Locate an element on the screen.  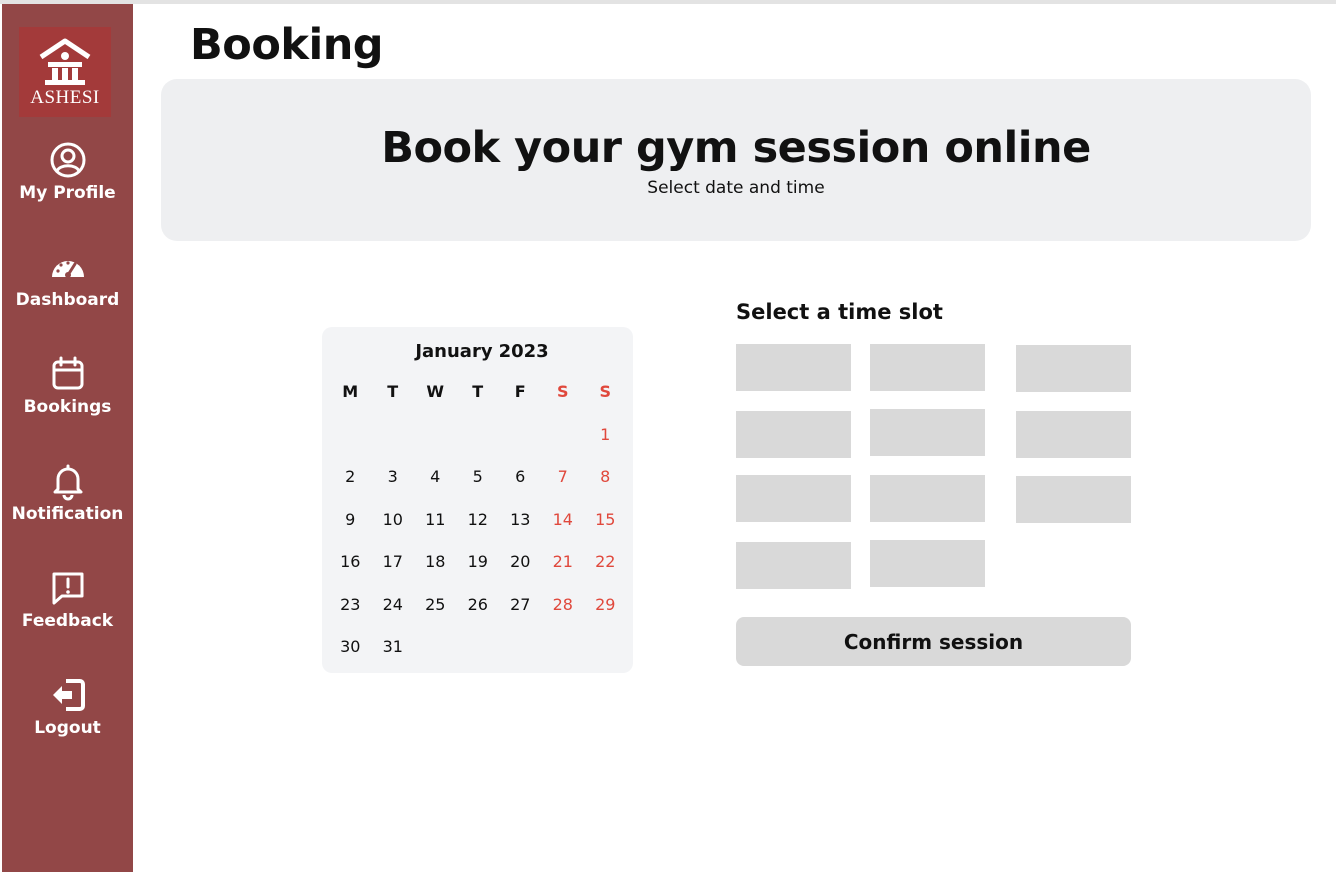
calendar-day: 18 is located at coordinates (435, 568).